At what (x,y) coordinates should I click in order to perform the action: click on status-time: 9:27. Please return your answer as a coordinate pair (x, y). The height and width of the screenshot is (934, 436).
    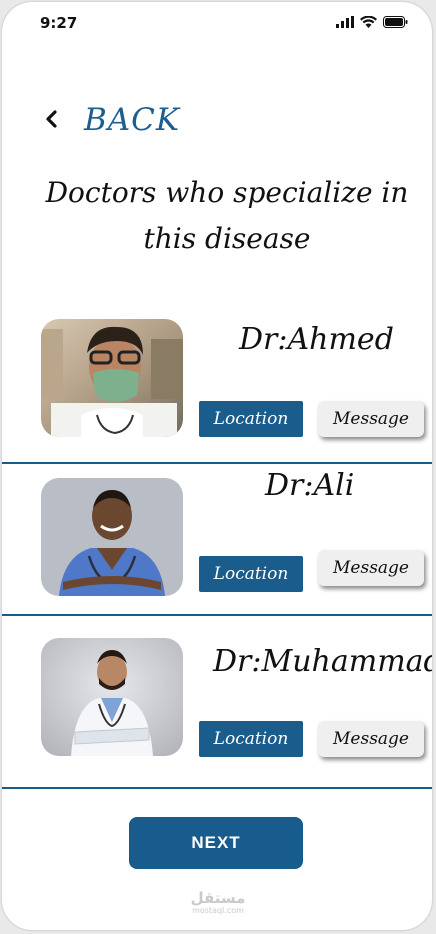
    Looking at the image, I should click on (59, 23).